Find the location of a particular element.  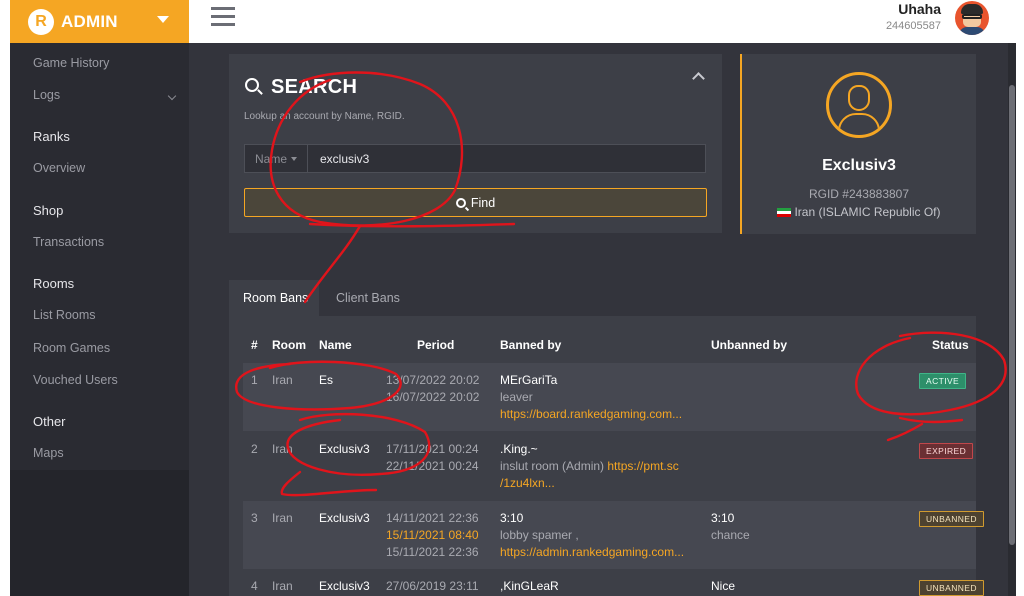

search-type-select: Name is located at coordinates (276, 158).